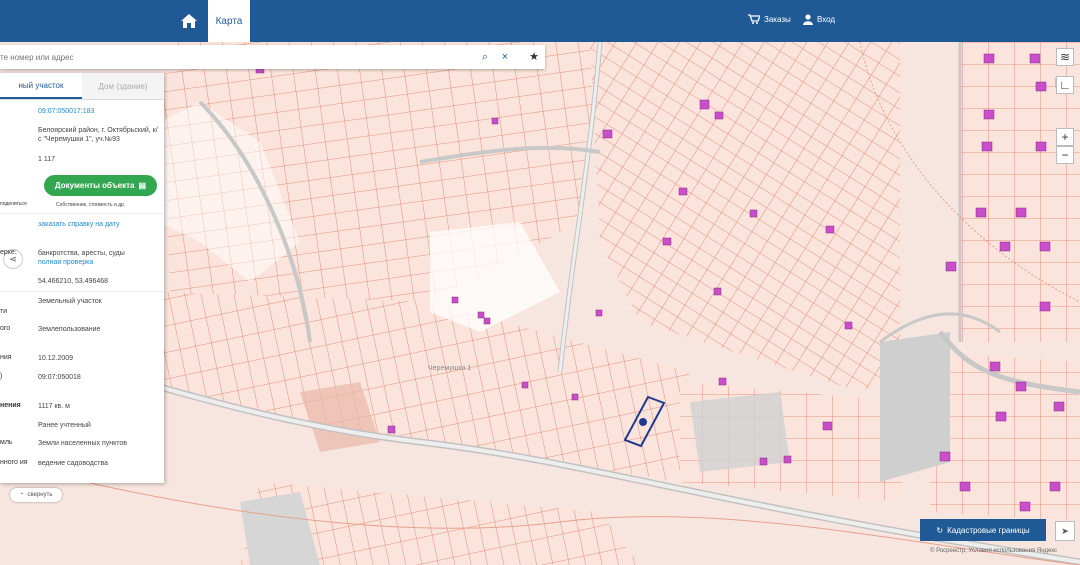  I want to click on collapse-panel-button: ⌃ свернуть, so click(36, 495).